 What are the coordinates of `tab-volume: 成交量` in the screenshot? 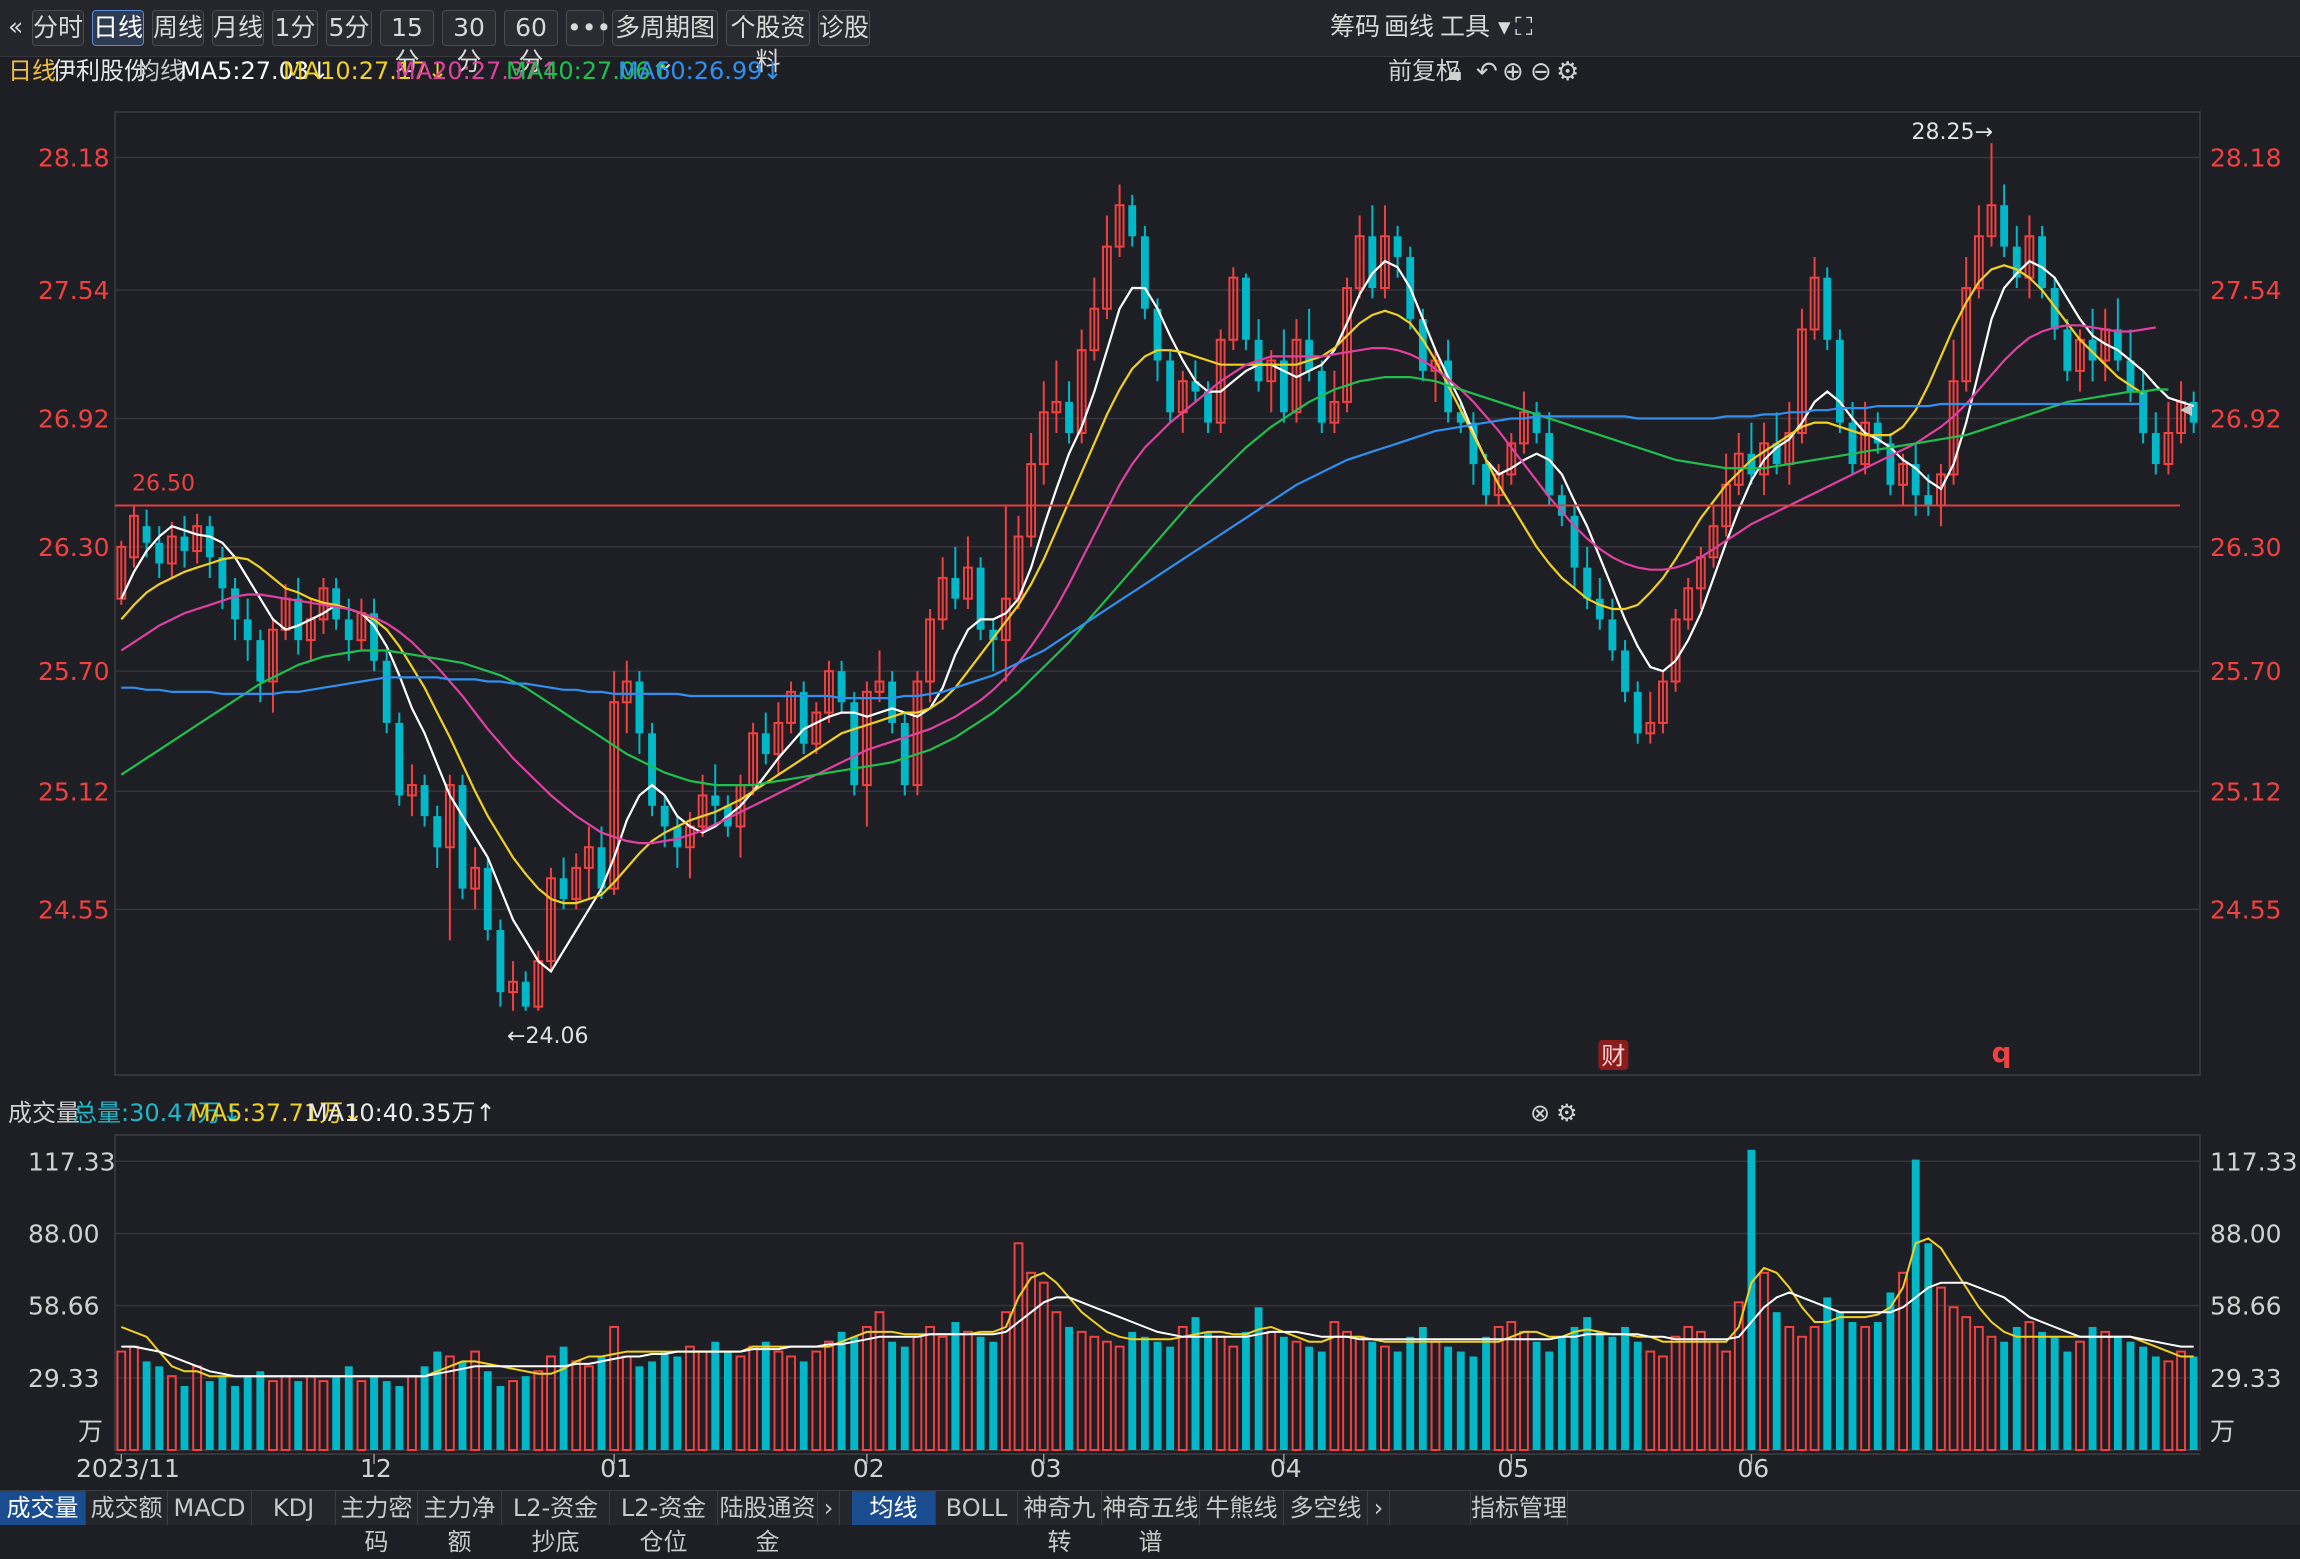 It's located at (43, 1508).